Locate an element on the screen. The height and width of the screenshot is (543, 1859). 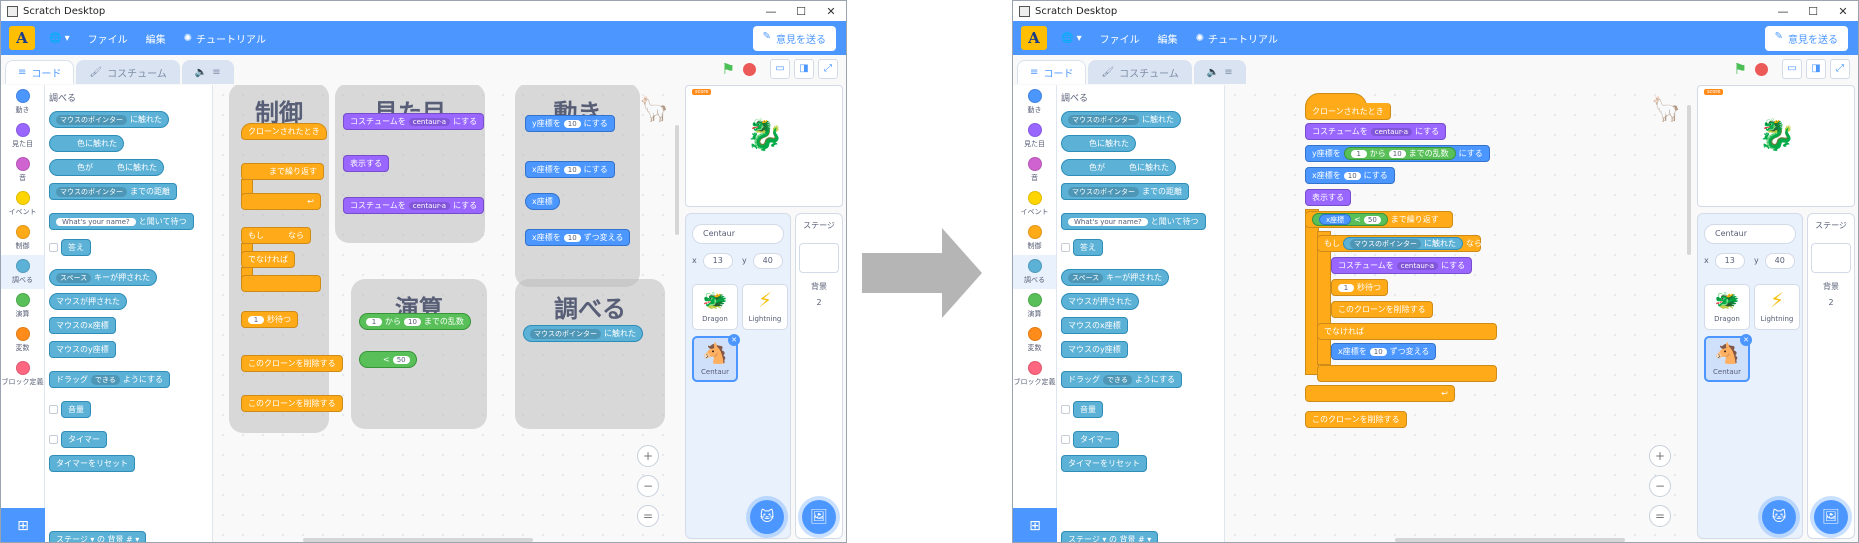
maximize-button: ☐ is located at coordinates (1813, 11).